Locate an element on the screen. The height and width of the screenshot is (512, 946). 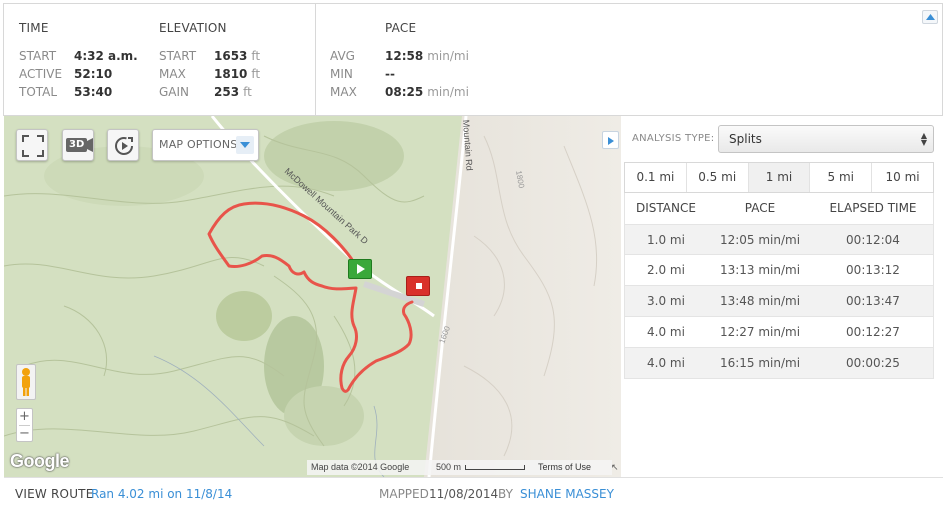
pegman-icon is located at coordinates (26, 382).